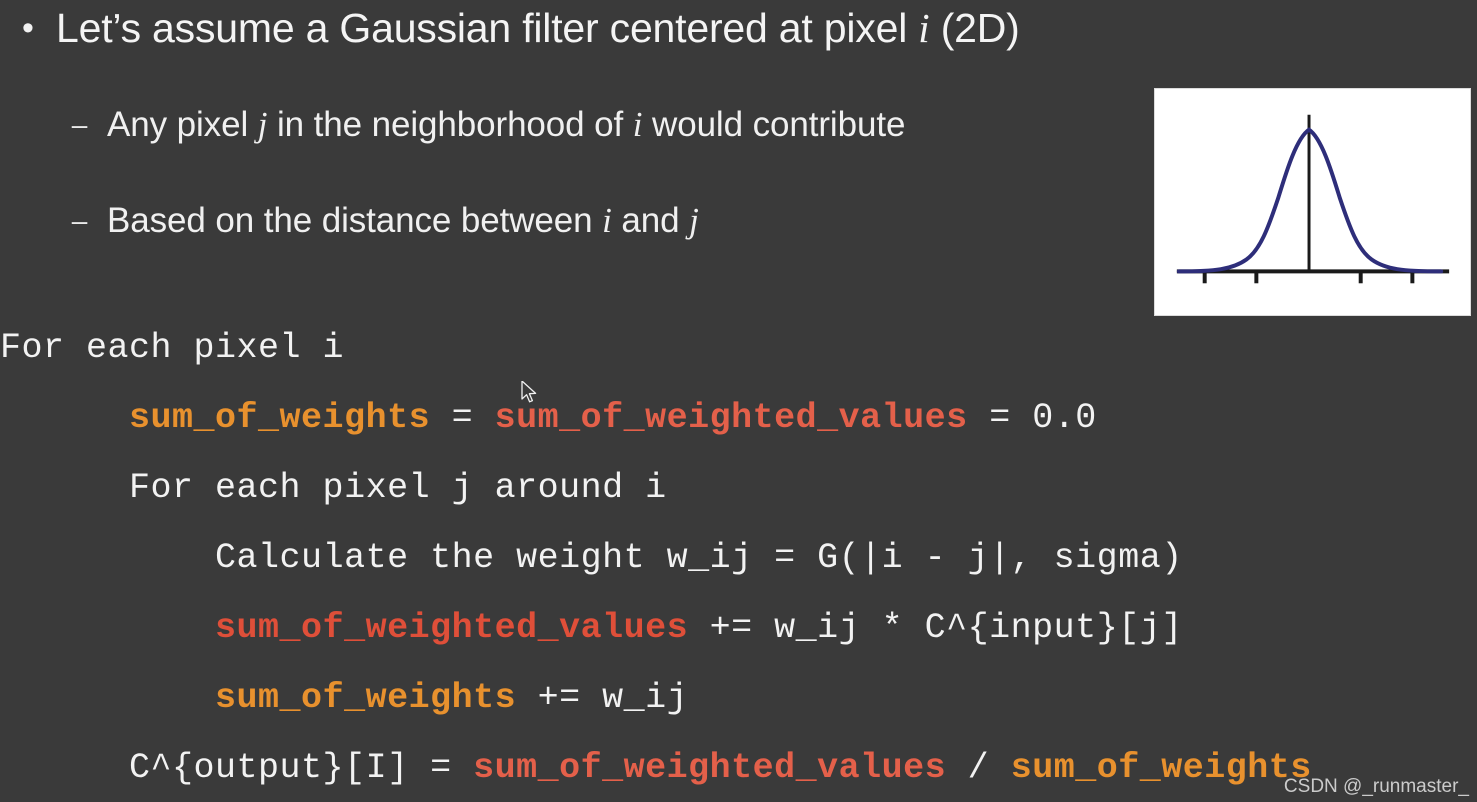 Image resolution: width=1477 pixels, height=802 pixels. Describe the element at coordinates (398, 488) in the screenshot. I see `code-token: For each pixel j around i` at that location.